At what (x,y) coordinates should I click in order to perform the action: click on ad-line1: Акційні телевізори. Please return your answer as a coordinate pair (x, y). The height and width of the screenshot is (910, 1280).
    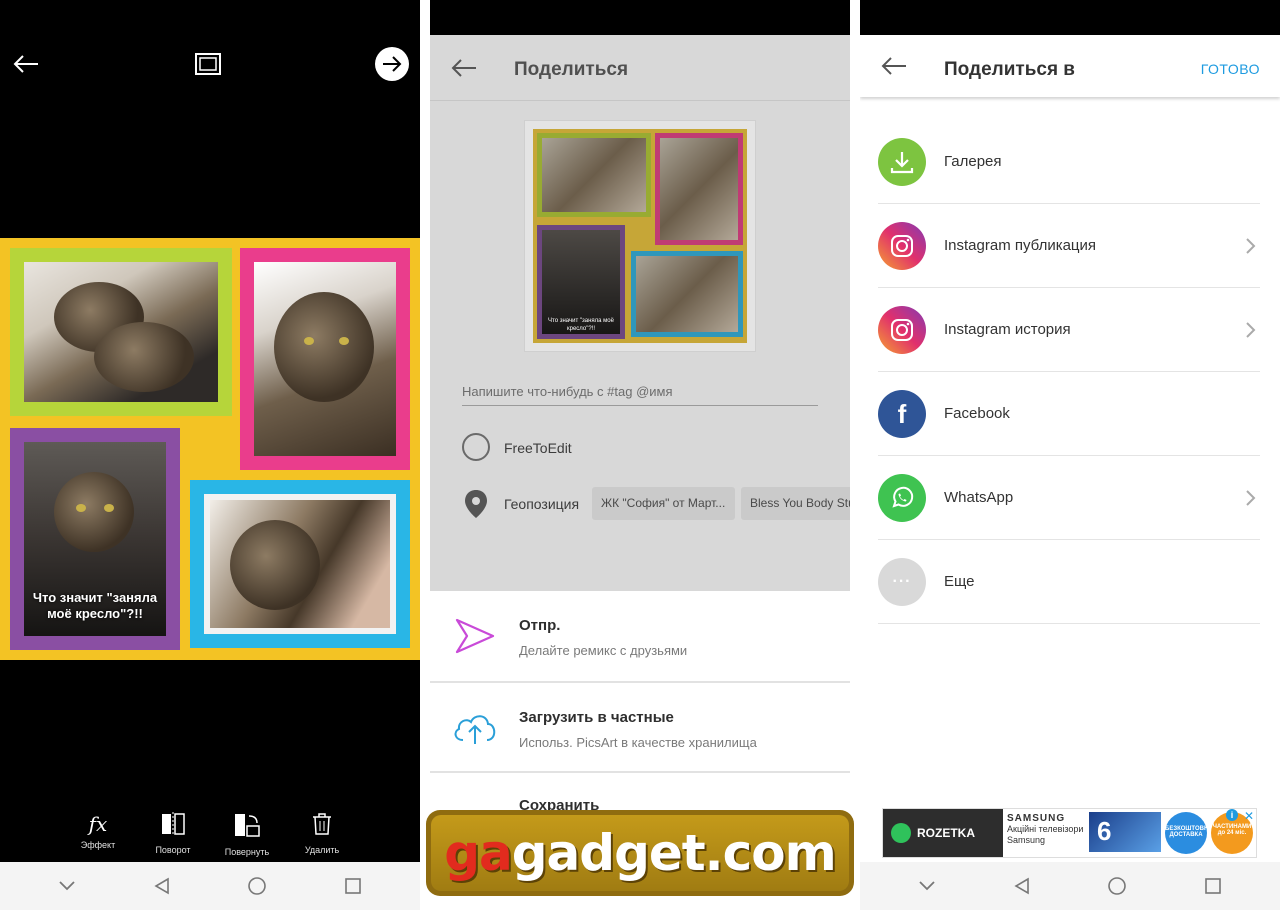
    Looking at the image, I should click on (1045, 829).